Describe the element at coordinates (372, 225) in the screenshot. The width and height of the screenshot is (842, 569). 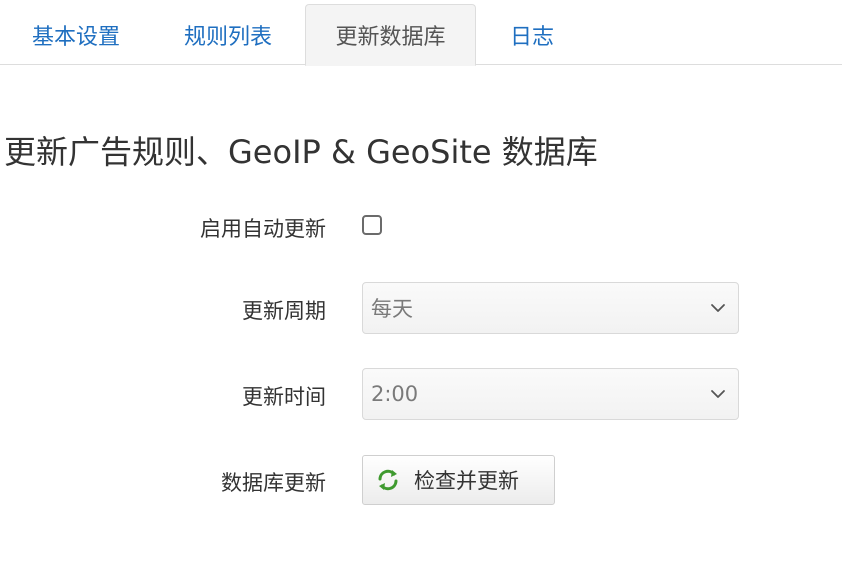
I see `auto-update-checkbox` at that location.